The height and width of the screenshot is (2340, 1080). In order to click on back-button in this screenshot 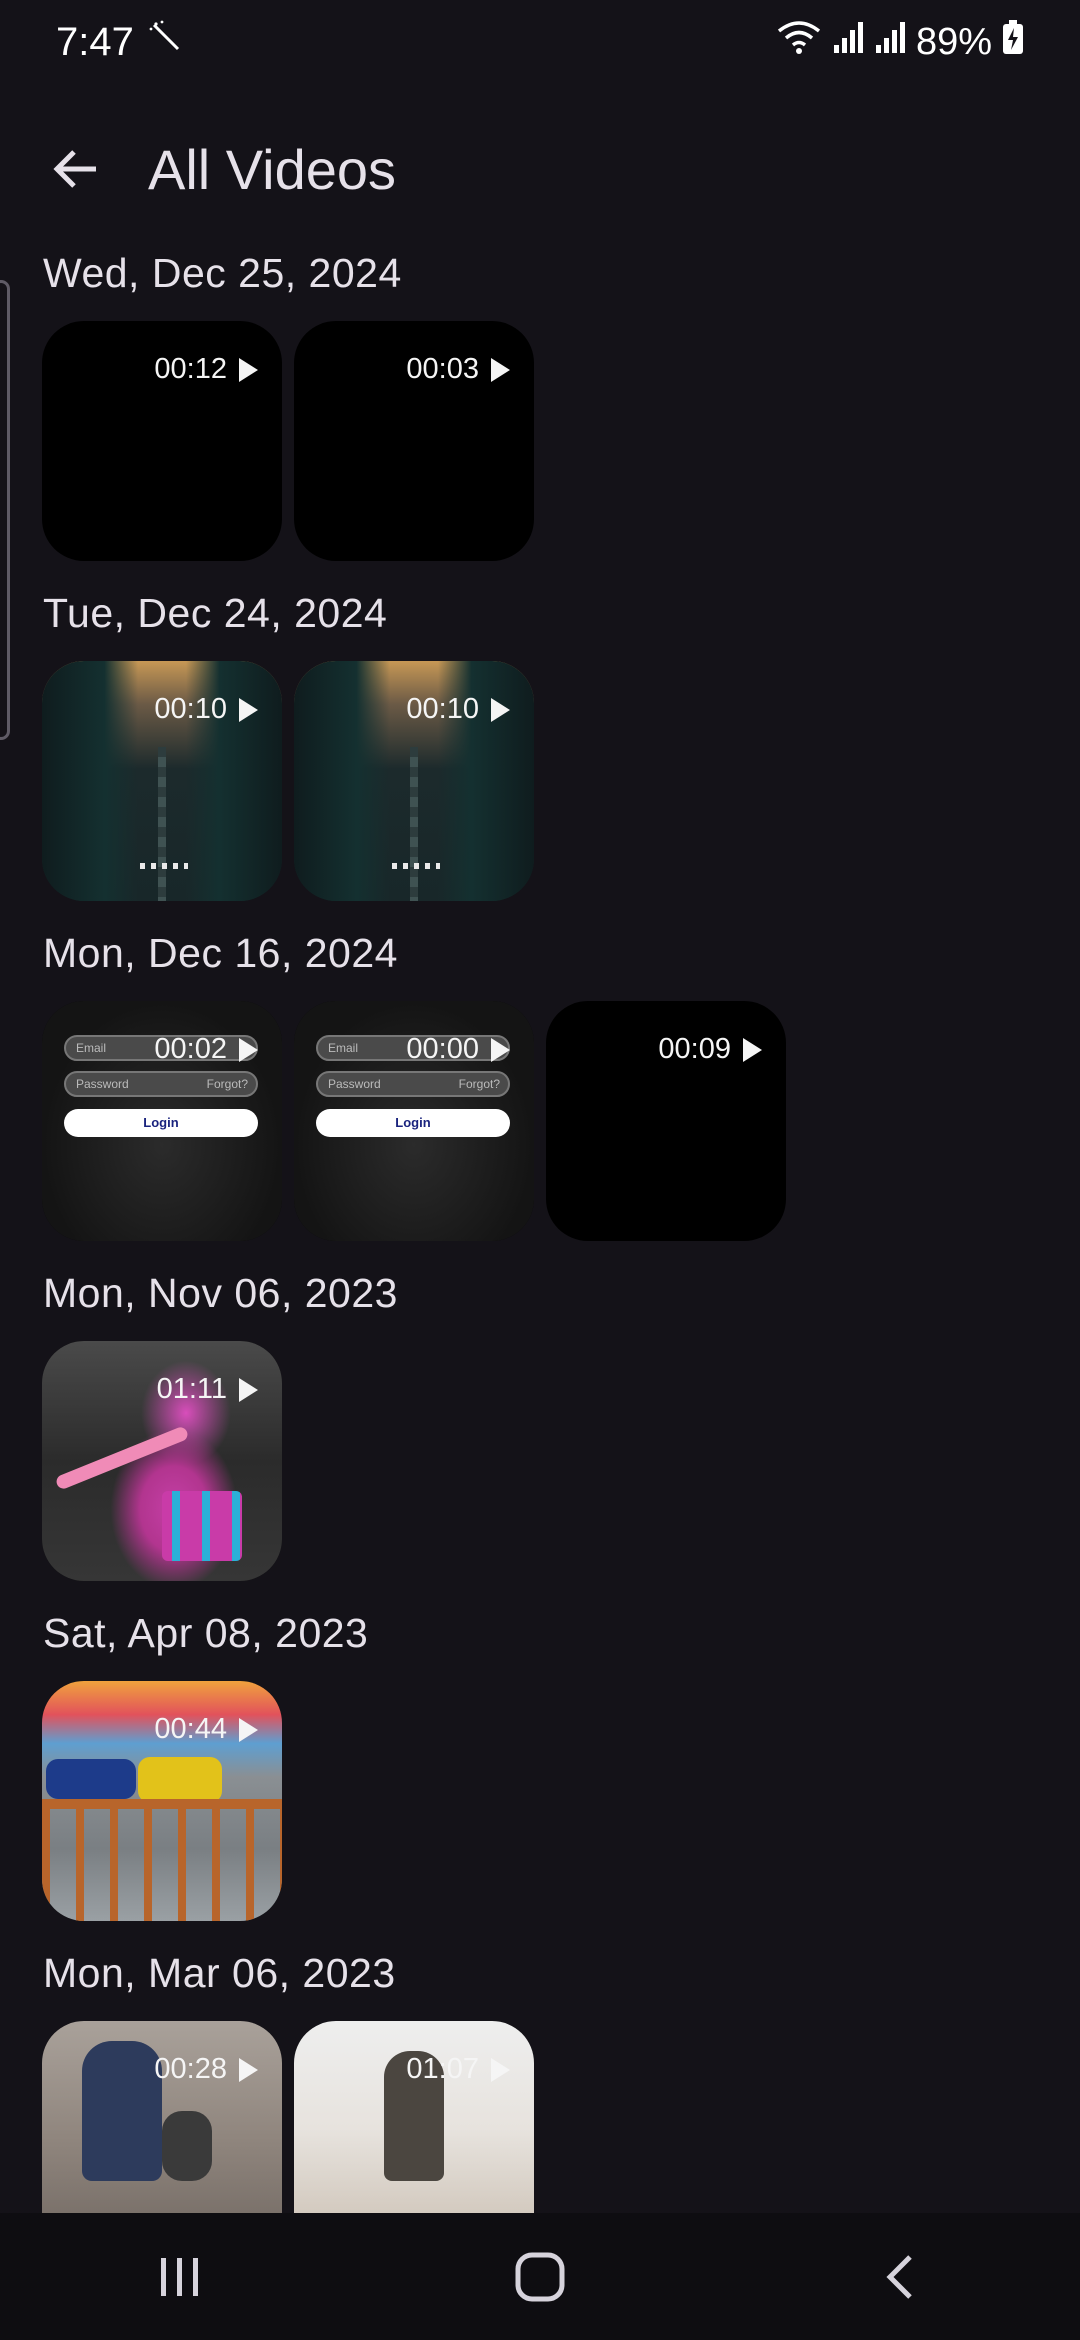, I will do `click(76, 169)`.